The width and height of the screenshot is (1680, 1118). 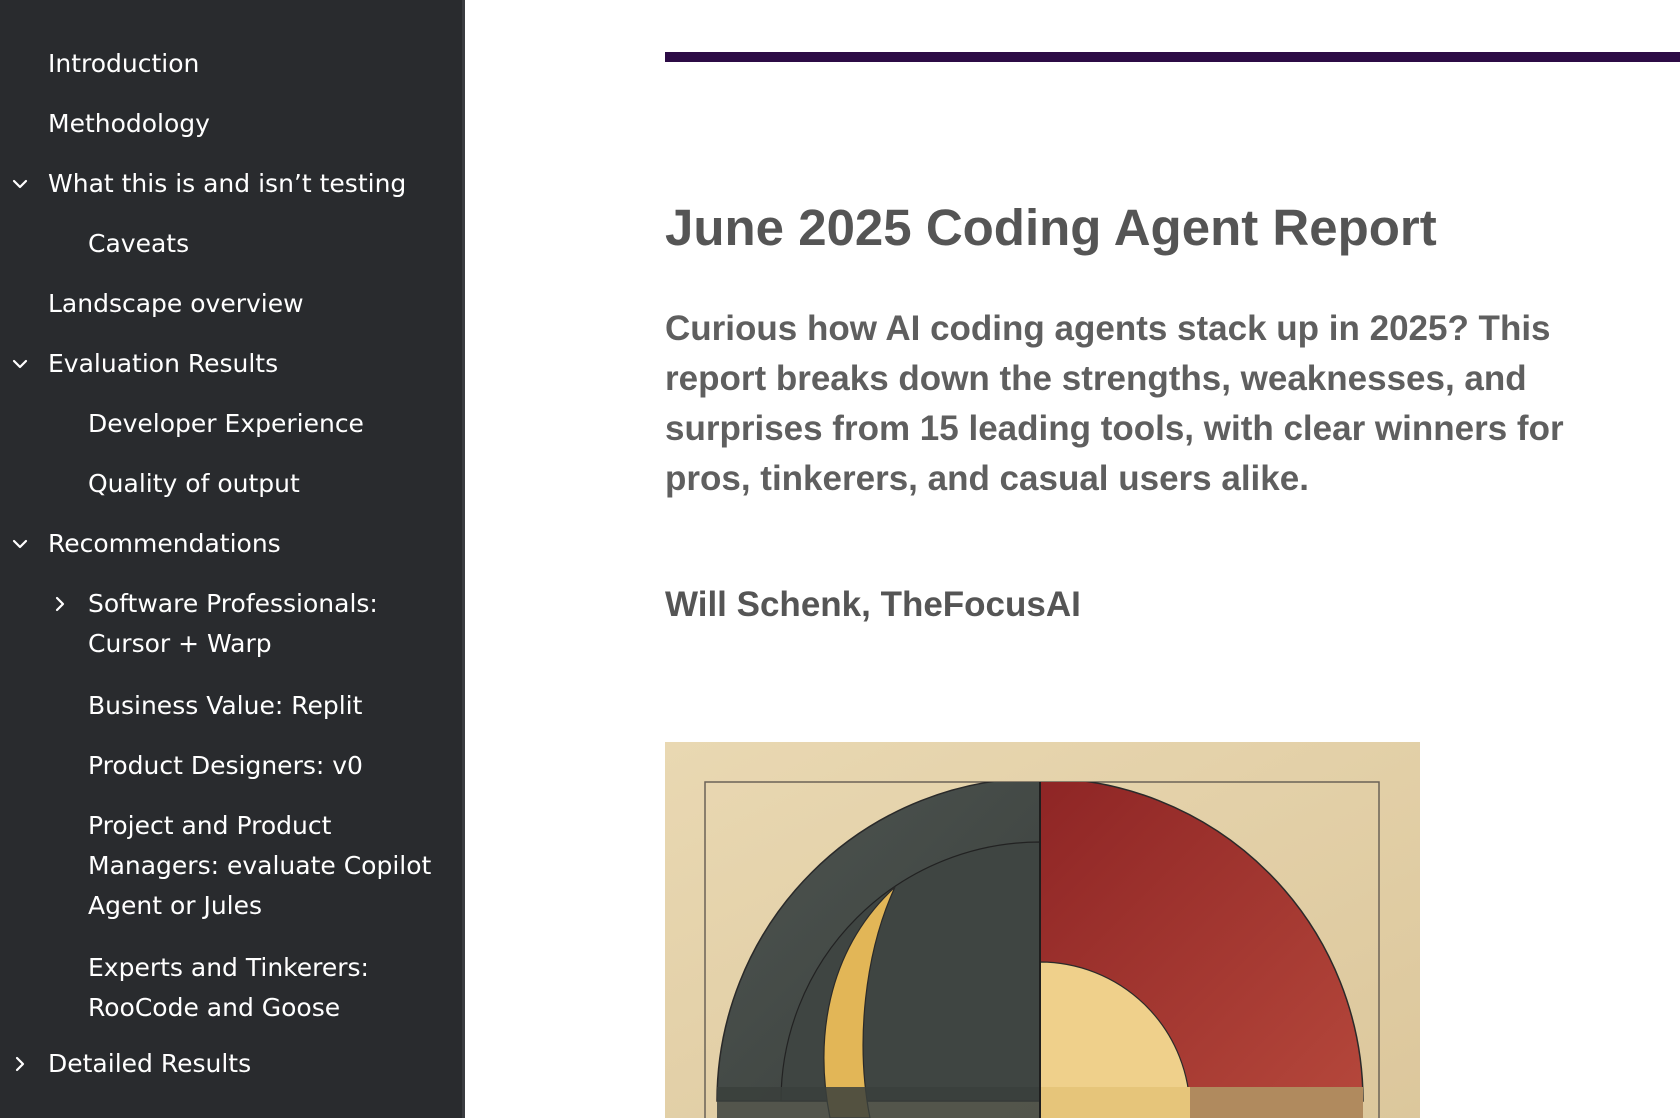 What do you see at coordinates (164, 543) in the screenshot?
I see `toc-item-label: Recommendations` at bounding box center [164, 543].